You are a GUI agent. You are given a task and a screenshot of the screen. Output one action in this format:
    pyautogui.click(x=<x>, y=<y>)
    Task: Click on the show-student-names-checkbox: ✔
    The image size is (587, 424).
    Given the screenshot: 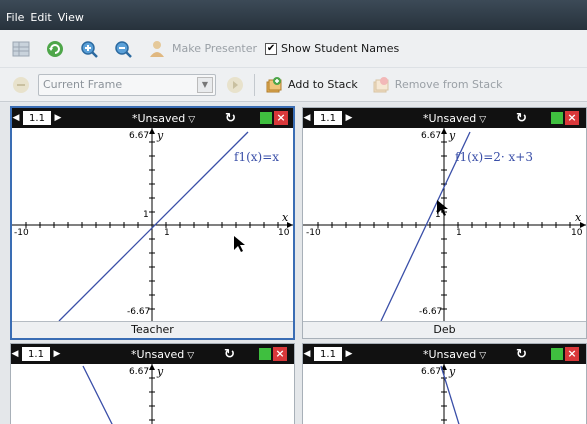 What is the action you would take?
    pyautogui.click(x=271, y=48)
    